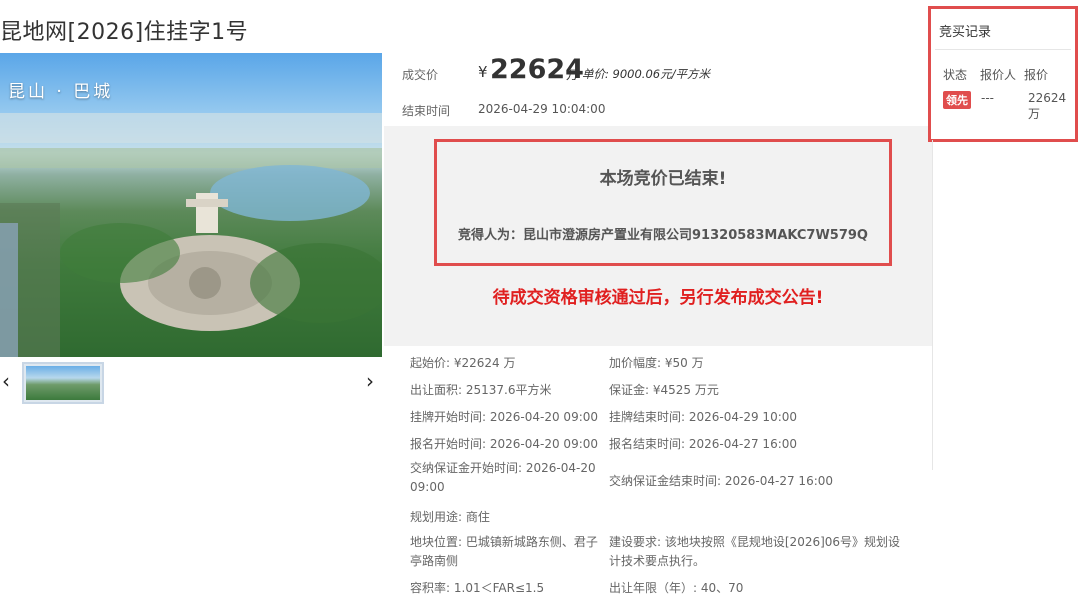  I want to click on floor-area-ratio: 容积率: 1.01＜FAR≤1.5, so click(477, 587).